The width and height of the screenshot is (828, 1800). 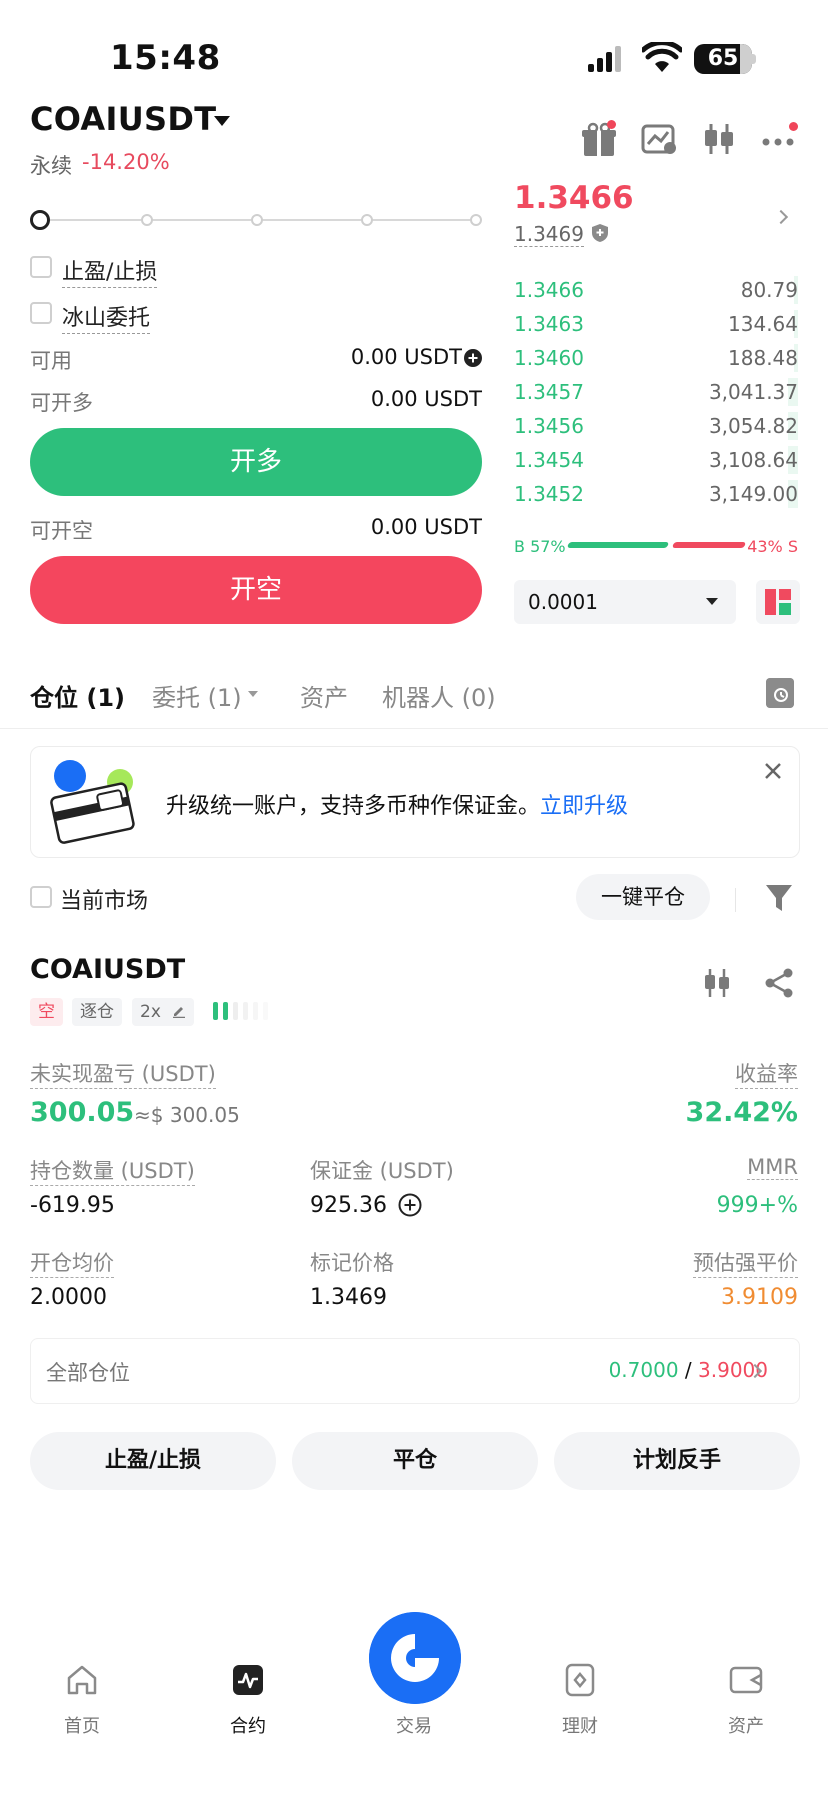 I want to click on roe-label: 收益率, so click(x=766, y=1073).